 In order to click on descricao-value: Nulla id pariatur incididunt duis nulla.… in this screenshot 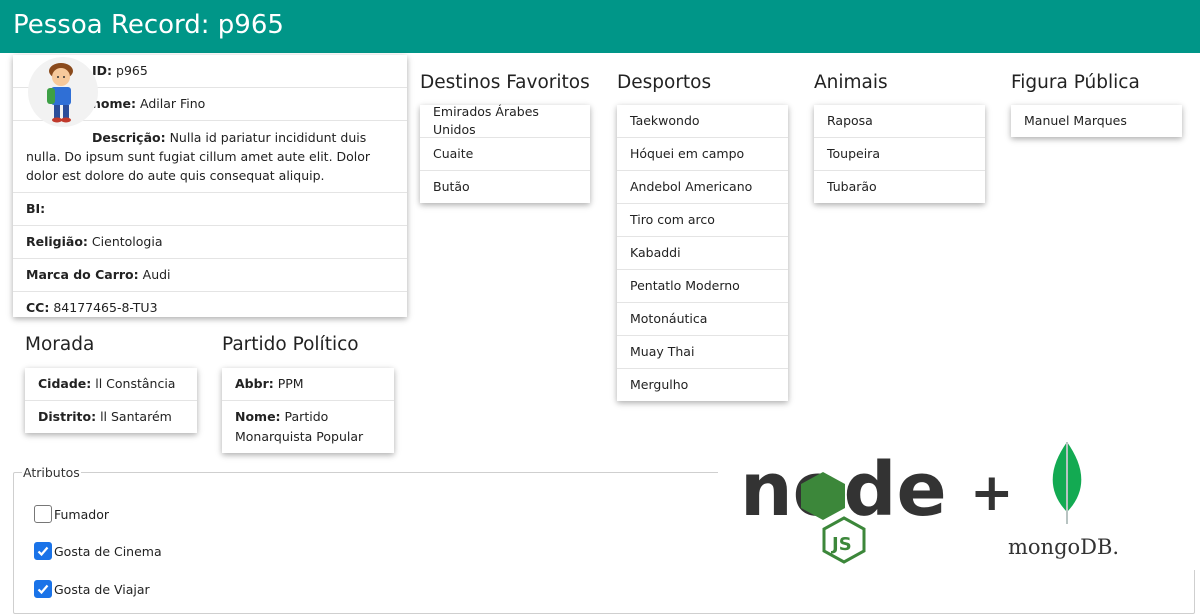, I will do `click(198, 156)`.